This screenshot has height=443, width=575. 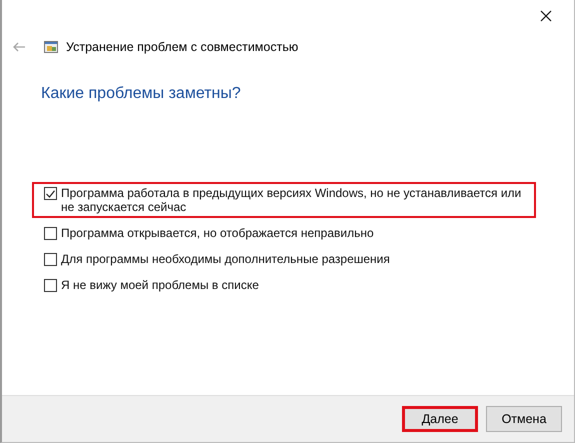 What do you see at coordinates (546, 16) in the screenshot?
I see `close-button` at bounding box center [546, 16].